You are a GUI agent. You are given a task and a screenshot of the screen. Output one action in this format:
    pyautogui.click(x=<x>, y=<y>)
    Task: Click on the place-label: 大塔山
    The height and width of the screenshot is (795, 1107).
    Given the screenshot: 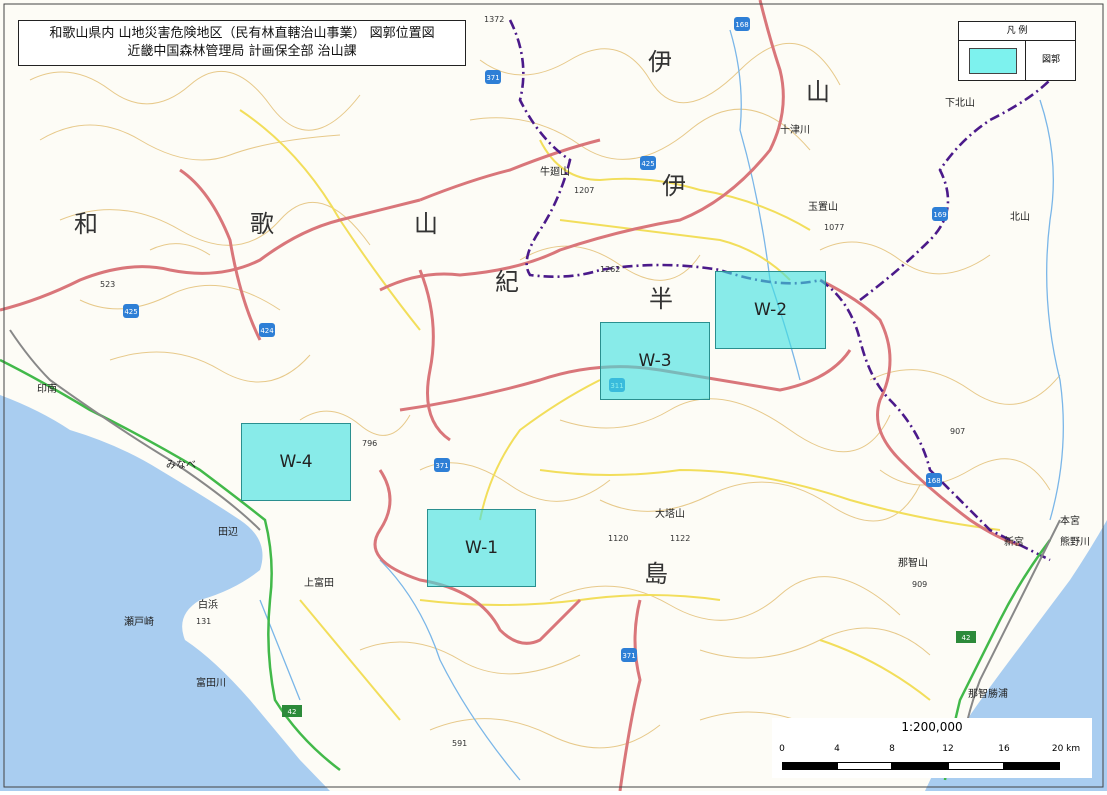 What is the action you would take?
    pyautogui.click(x=670, y=513)
    